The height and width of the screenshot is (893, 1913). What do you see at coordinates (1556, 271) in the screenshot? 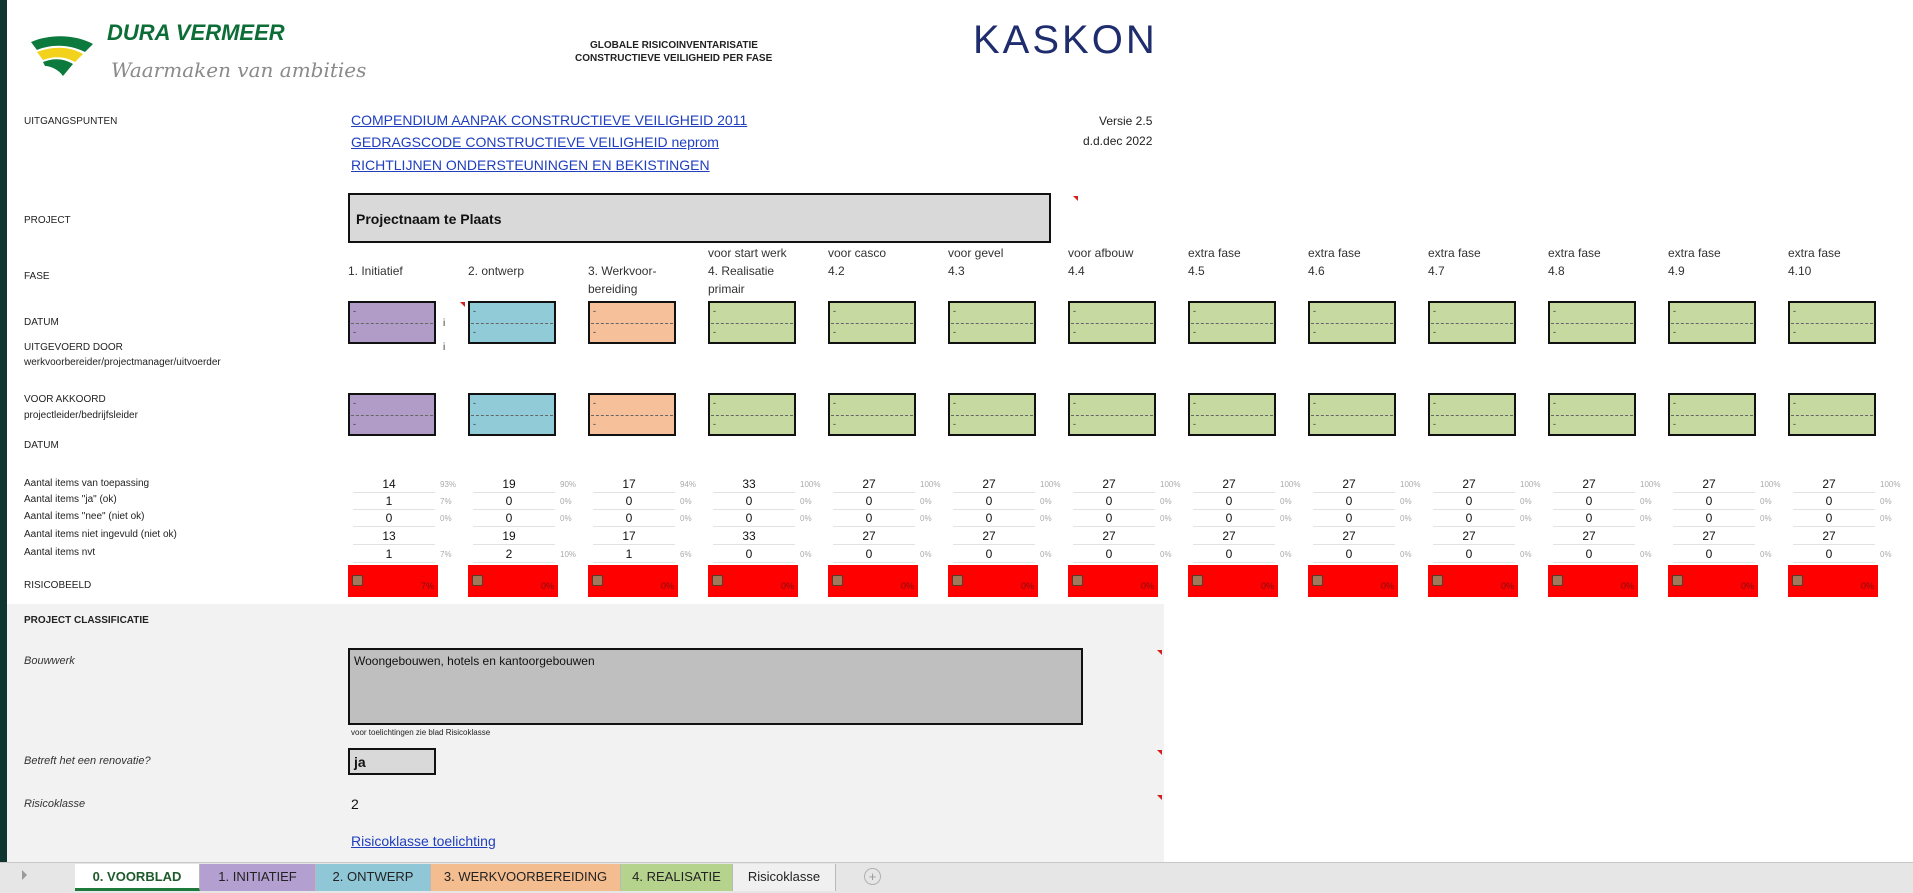
I see `phase-header-line2: 4.8` at bounding box center [1556, 271].